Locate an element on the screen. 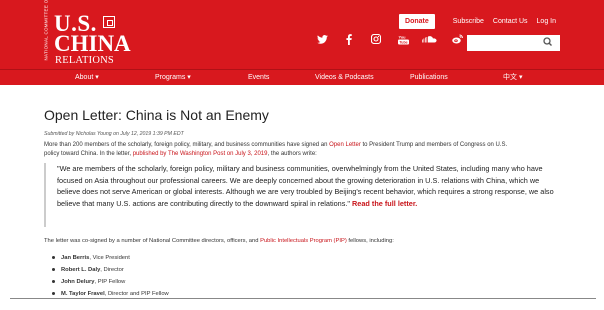 The image size is (604, 310). page-divider is located at coordinates (303, 298).